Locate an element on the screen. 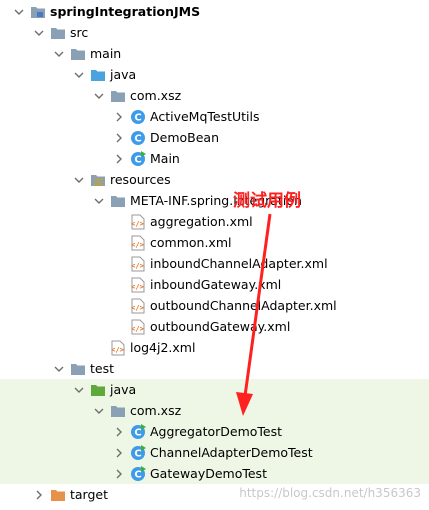 The width and height of the screenshot is (429, 510). tree-row-meta-inf: META-INF.spring.integration is located at coordinates (214, 200).